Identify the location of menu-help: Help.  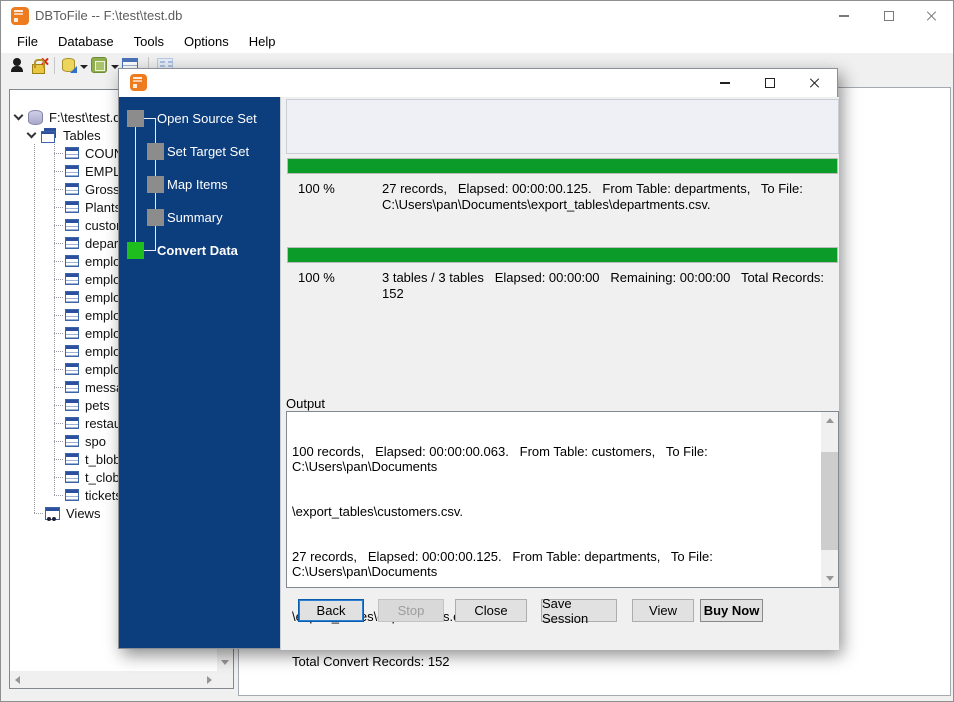
(262, 42).